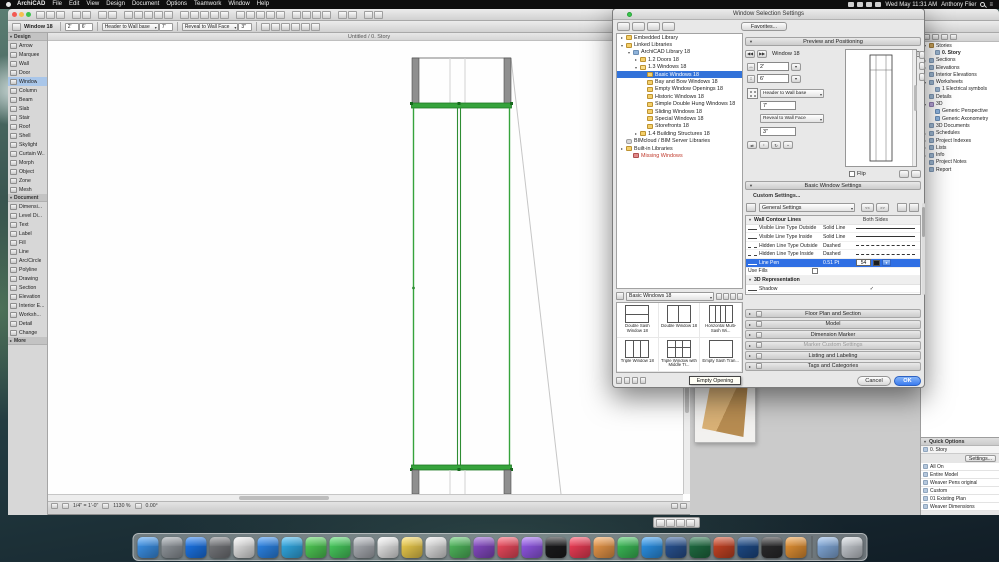  What do you see at coordinates (250, 14) in the screenshot?
I see `split-icon` at bounding box center [250, 14].